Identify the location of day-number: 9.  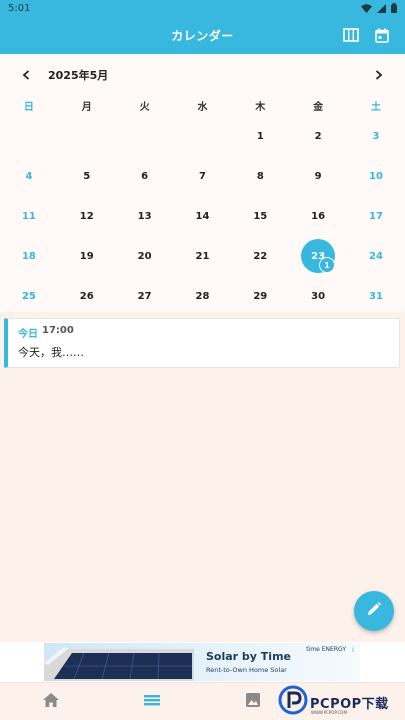
(318, 176).